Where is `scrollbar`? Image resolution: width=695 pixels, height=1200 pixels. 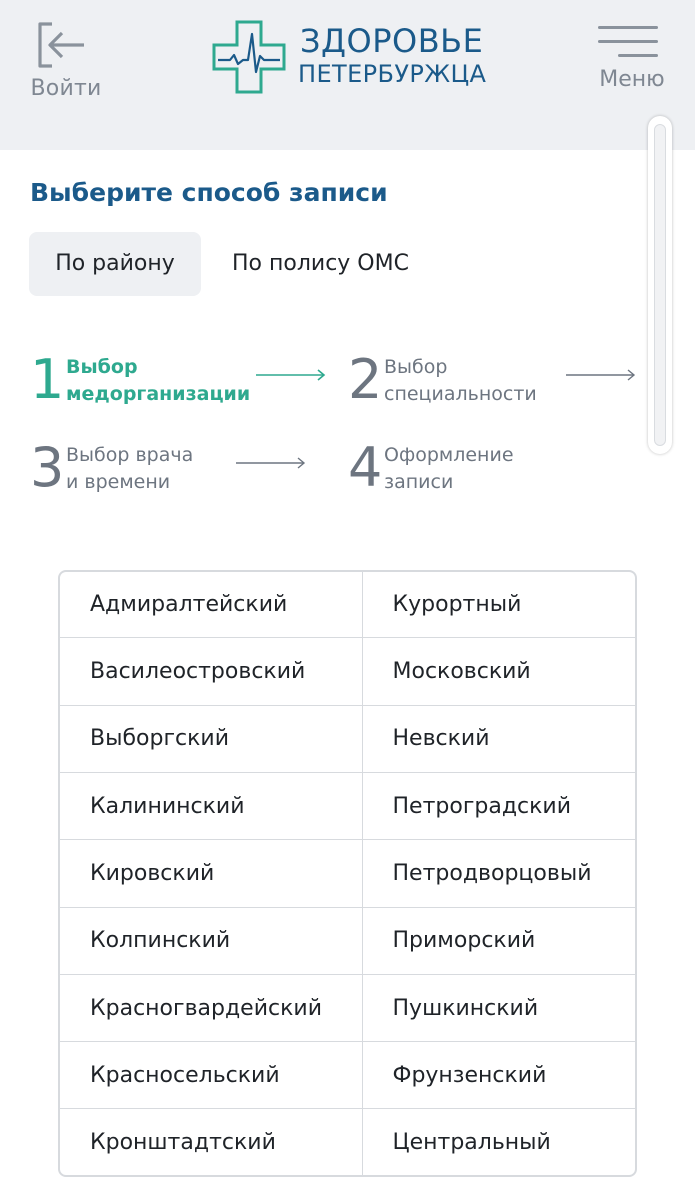 scrollbar is located at coordinates (660, 285).